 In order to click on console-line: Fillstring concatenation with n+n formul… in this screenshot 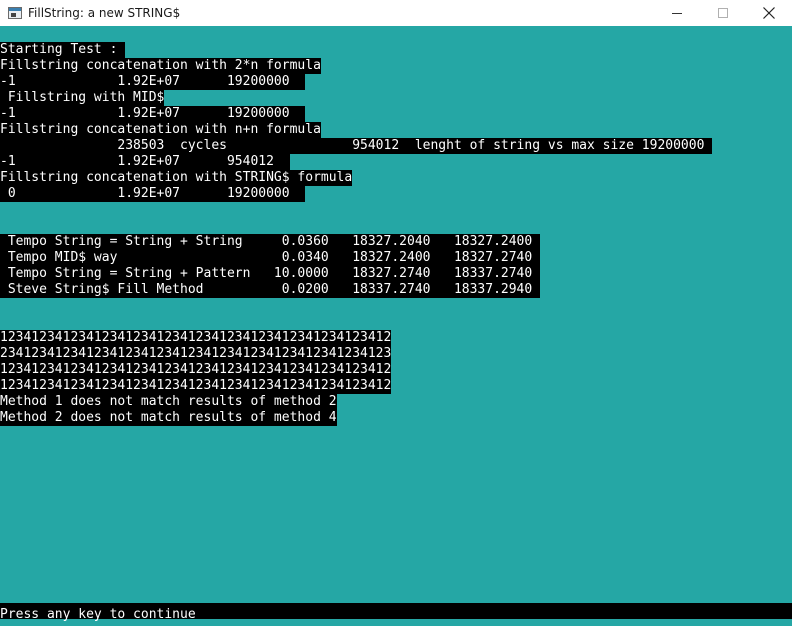, I will do `click(160, 130)`.